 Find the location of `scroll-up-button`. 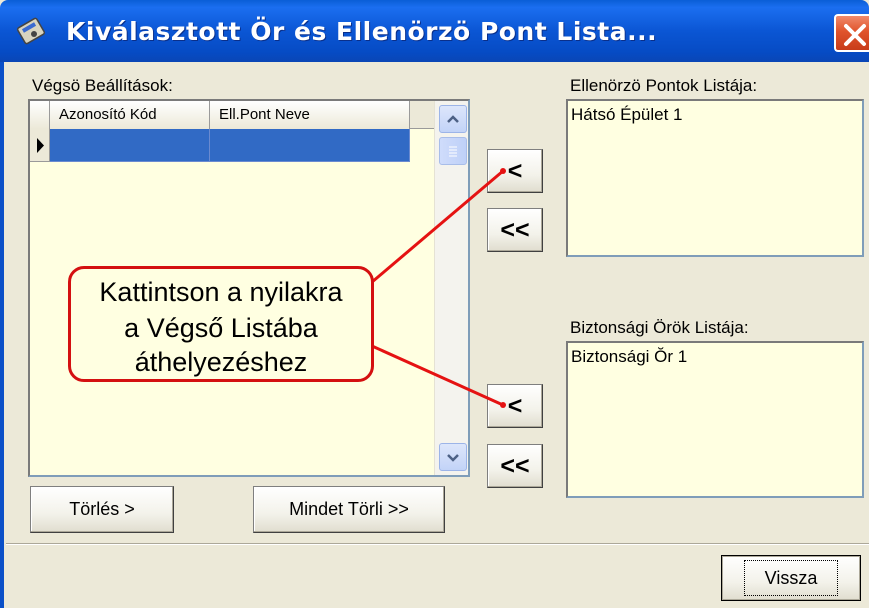

scroll-up-button is located at coordinates (453, 119).